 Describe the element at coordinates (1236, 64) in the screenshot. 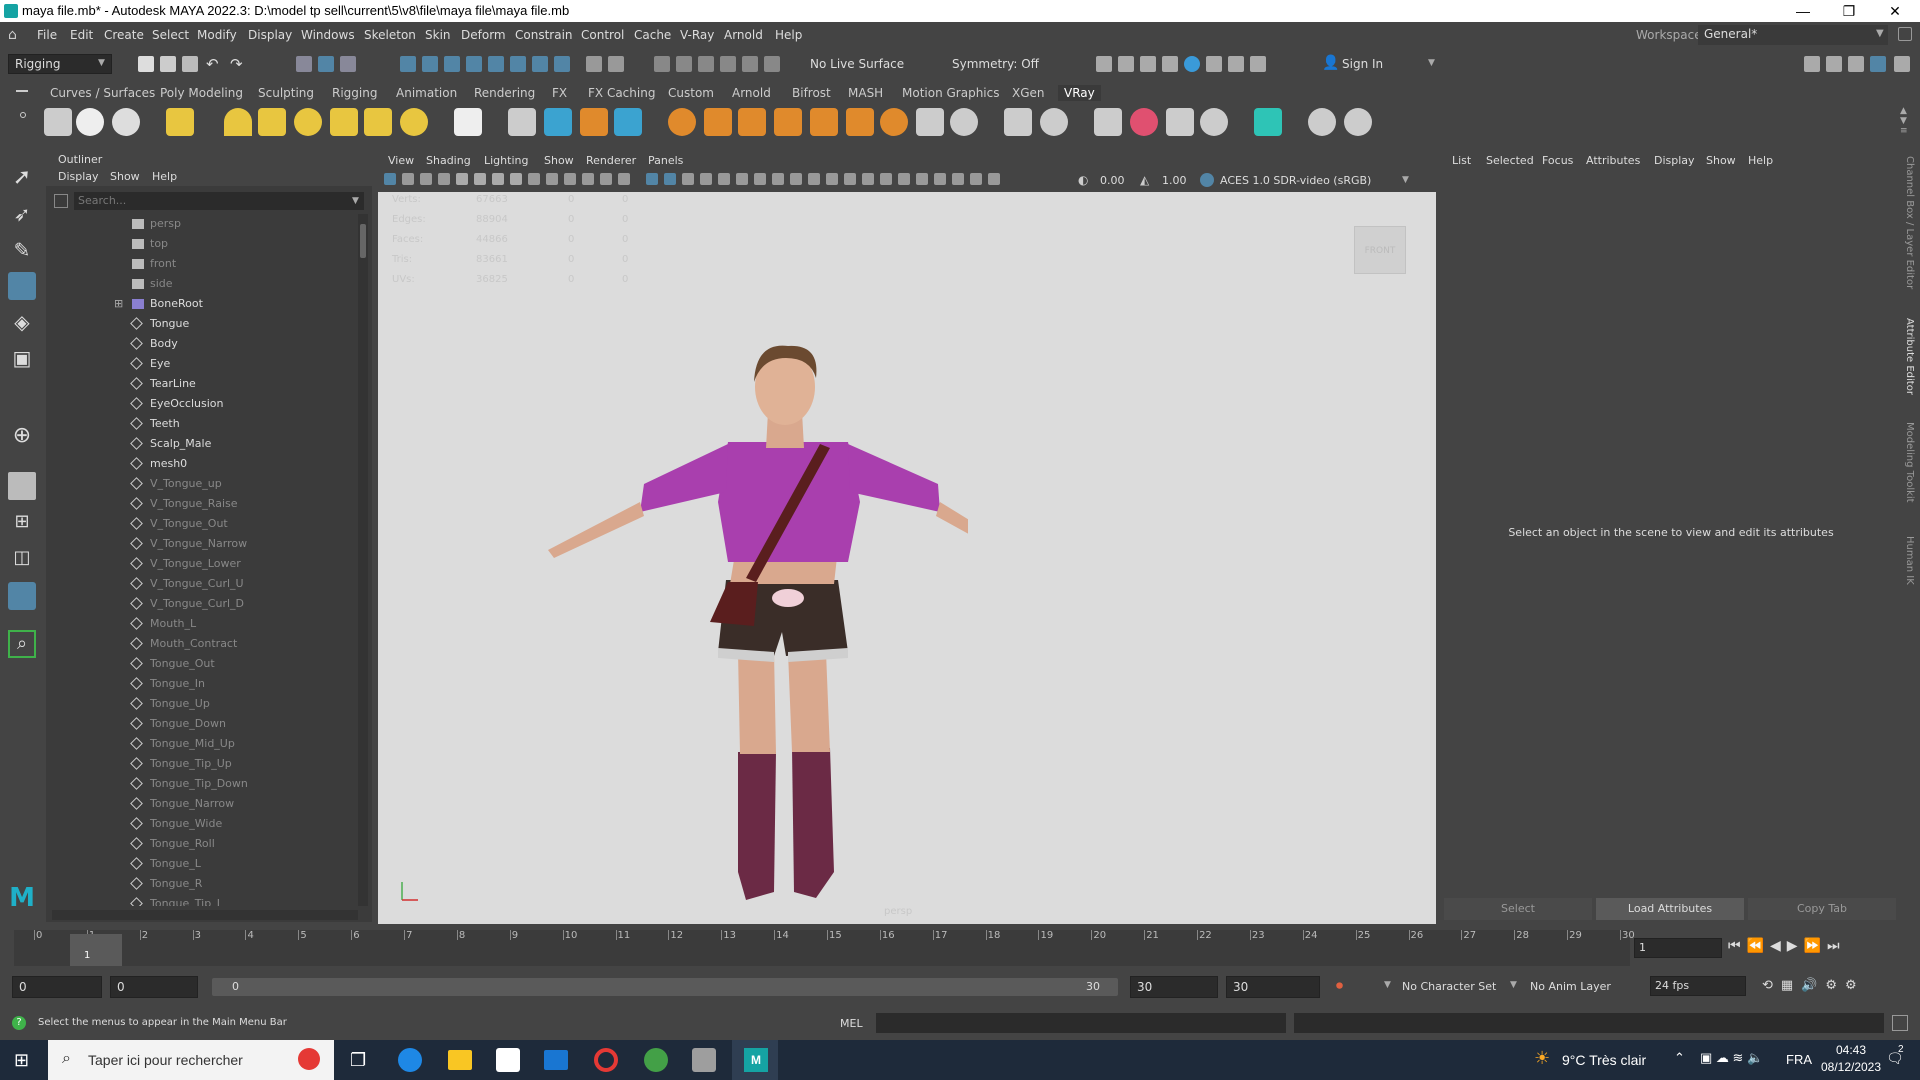

I see `vray-fb-icon` at that location.